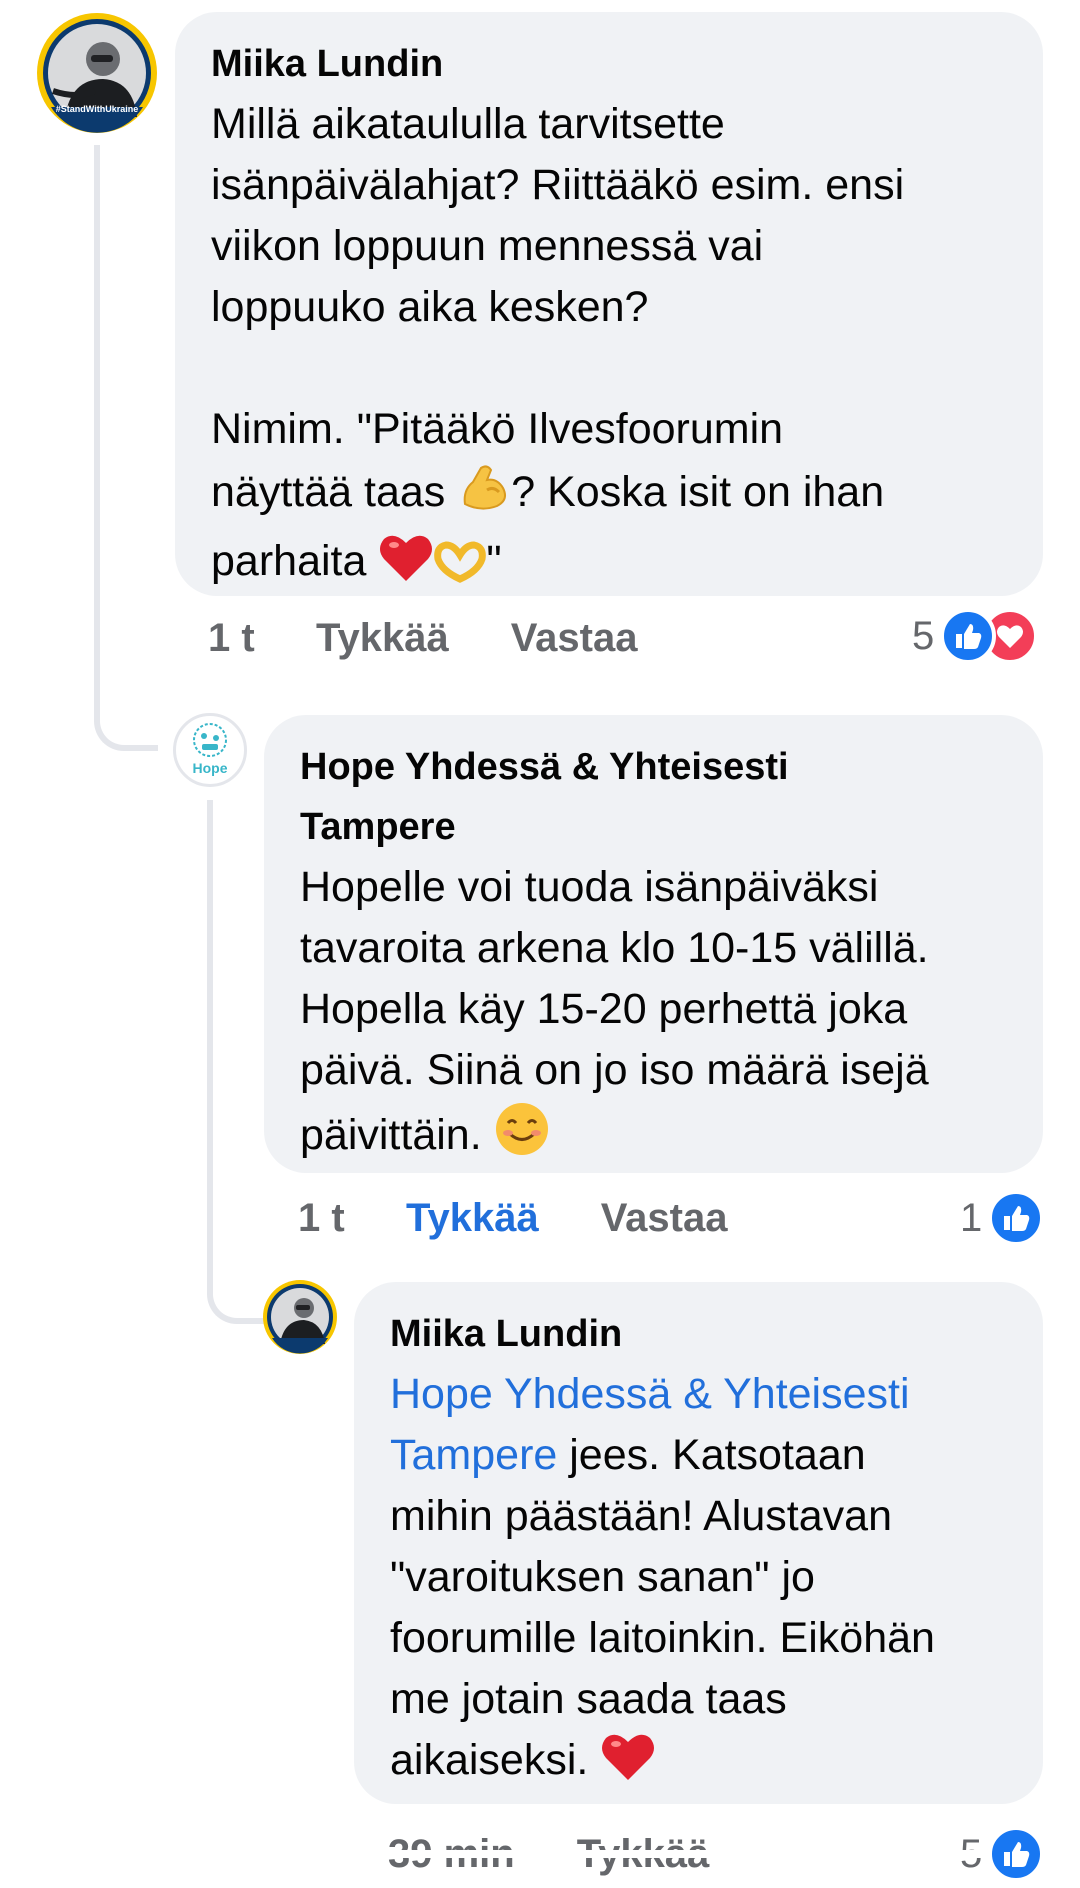 This screenshot has height=1888, width=1080. What do you see at coordinates (497, 429) in the screenshot?
I see `comment-line: Nimim. "Pitääkö Ilvesfoorumin` at bounding box center [497, 429].